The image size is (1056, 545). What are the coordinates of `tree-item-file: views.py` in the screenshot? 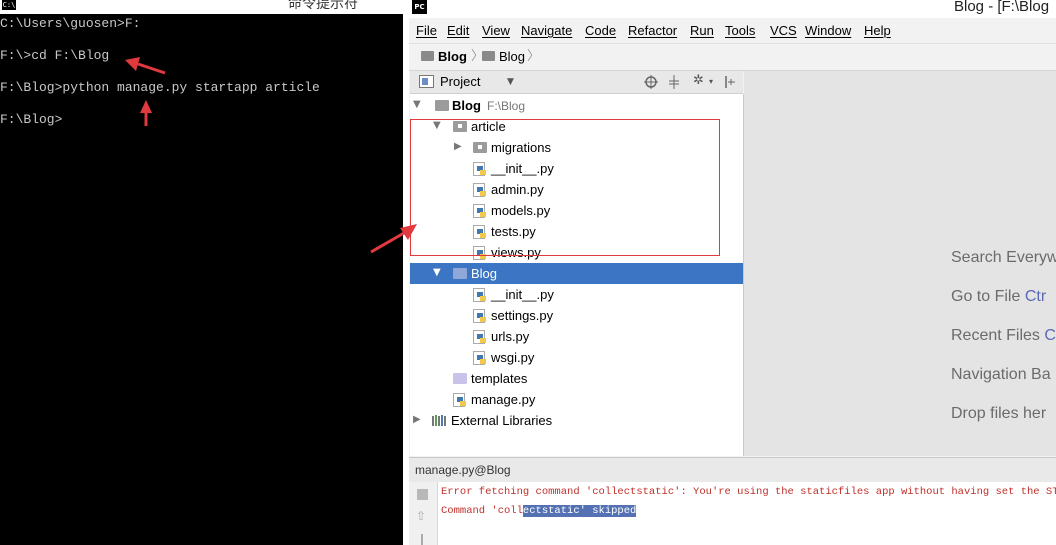 It's located at (576, 252).